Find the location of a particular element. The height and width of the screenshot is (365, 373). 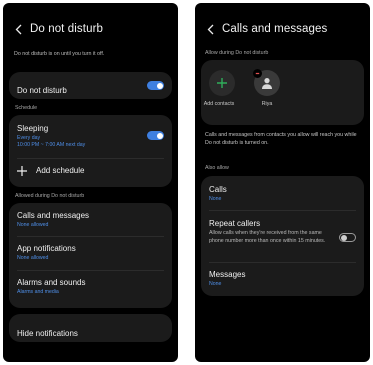

schedule-section-title: Schedule is located at coordinates (26, 108).